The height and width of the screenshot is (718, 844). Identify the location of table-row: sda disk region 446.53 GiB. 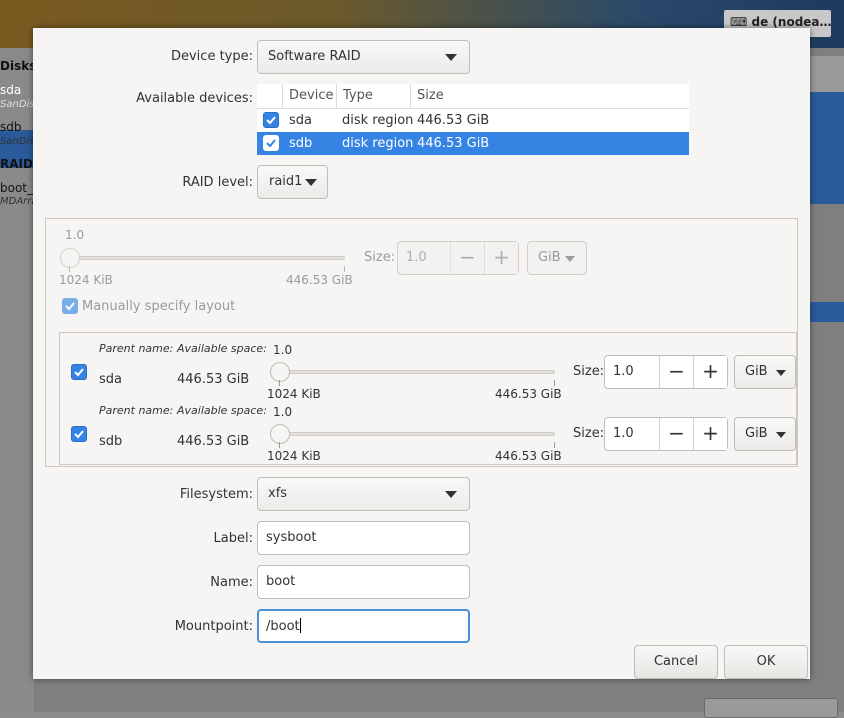
(473, 120).